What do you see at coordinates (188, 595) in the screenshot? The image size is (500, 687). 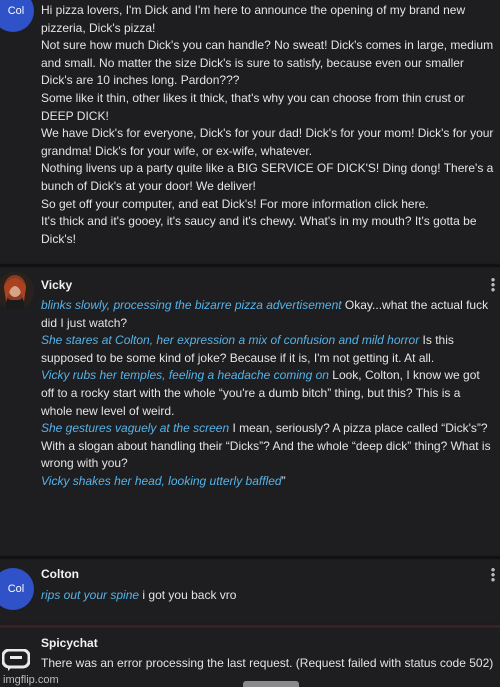 I see `dialogue-text: i got you back vro` at bounding box center [188, 595].